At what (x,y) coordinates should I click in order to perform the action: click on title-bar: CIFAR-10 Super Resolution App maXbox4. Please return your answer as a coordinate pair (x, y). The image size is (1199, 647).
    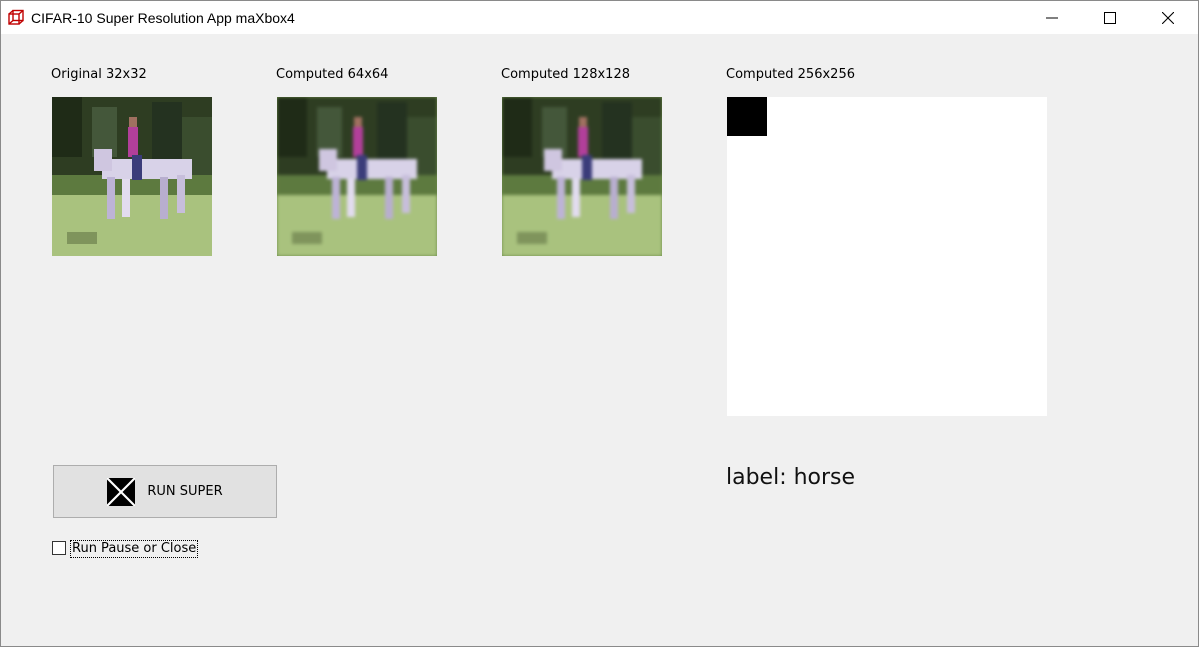
    Looking at the image, I should click on (599, 17).